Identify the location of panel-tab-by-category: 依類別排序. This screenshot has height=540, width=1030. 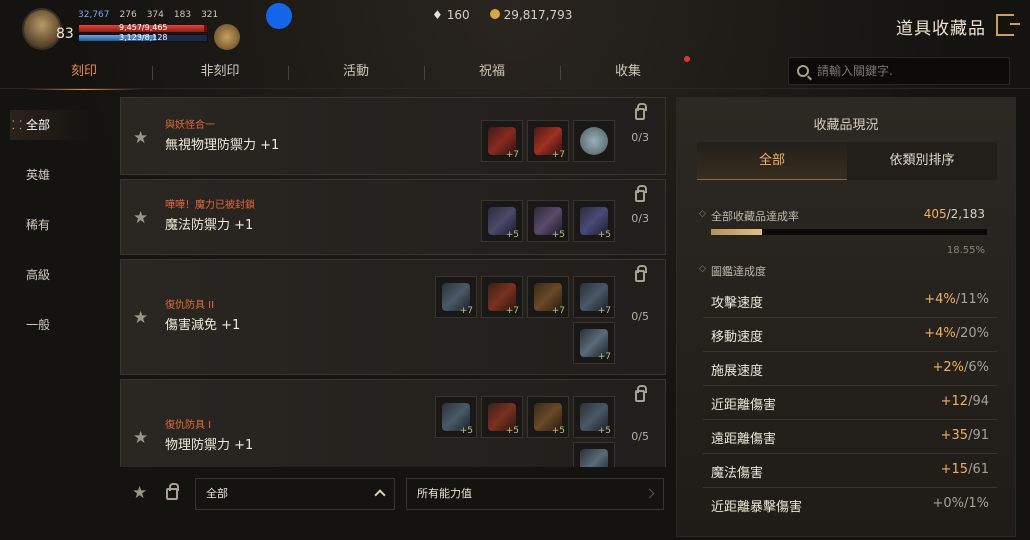
(922, 161).